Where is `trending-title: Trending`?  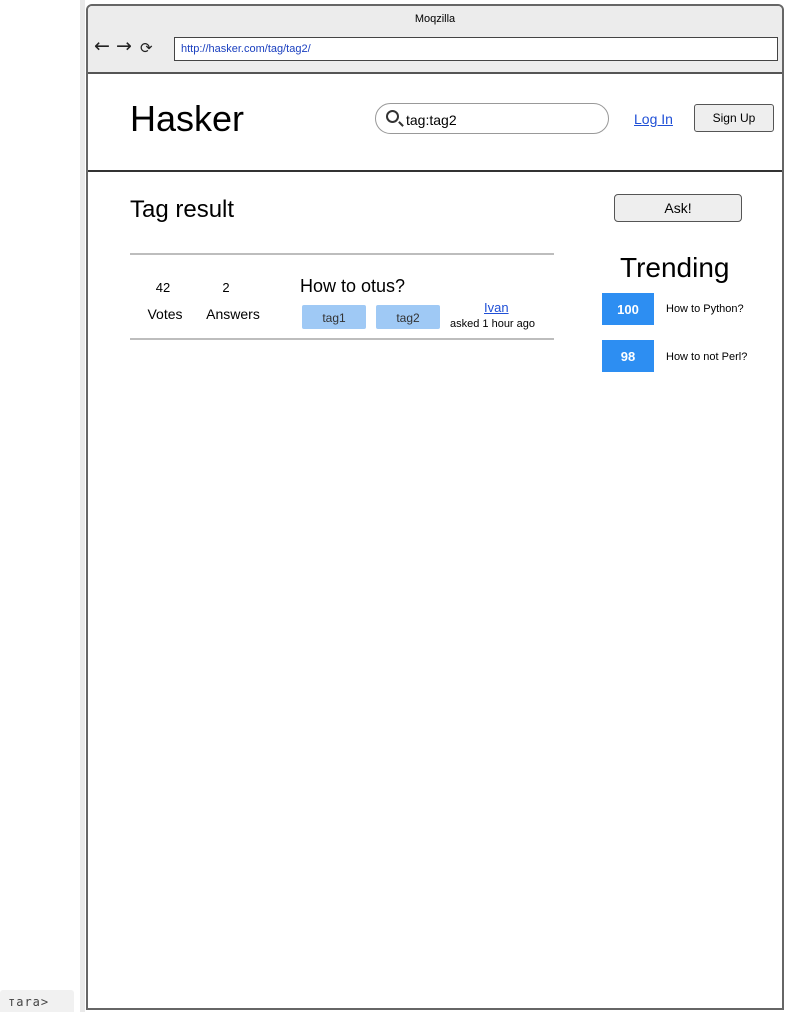
trending-title: Trending is located at coordinates (675, 267).